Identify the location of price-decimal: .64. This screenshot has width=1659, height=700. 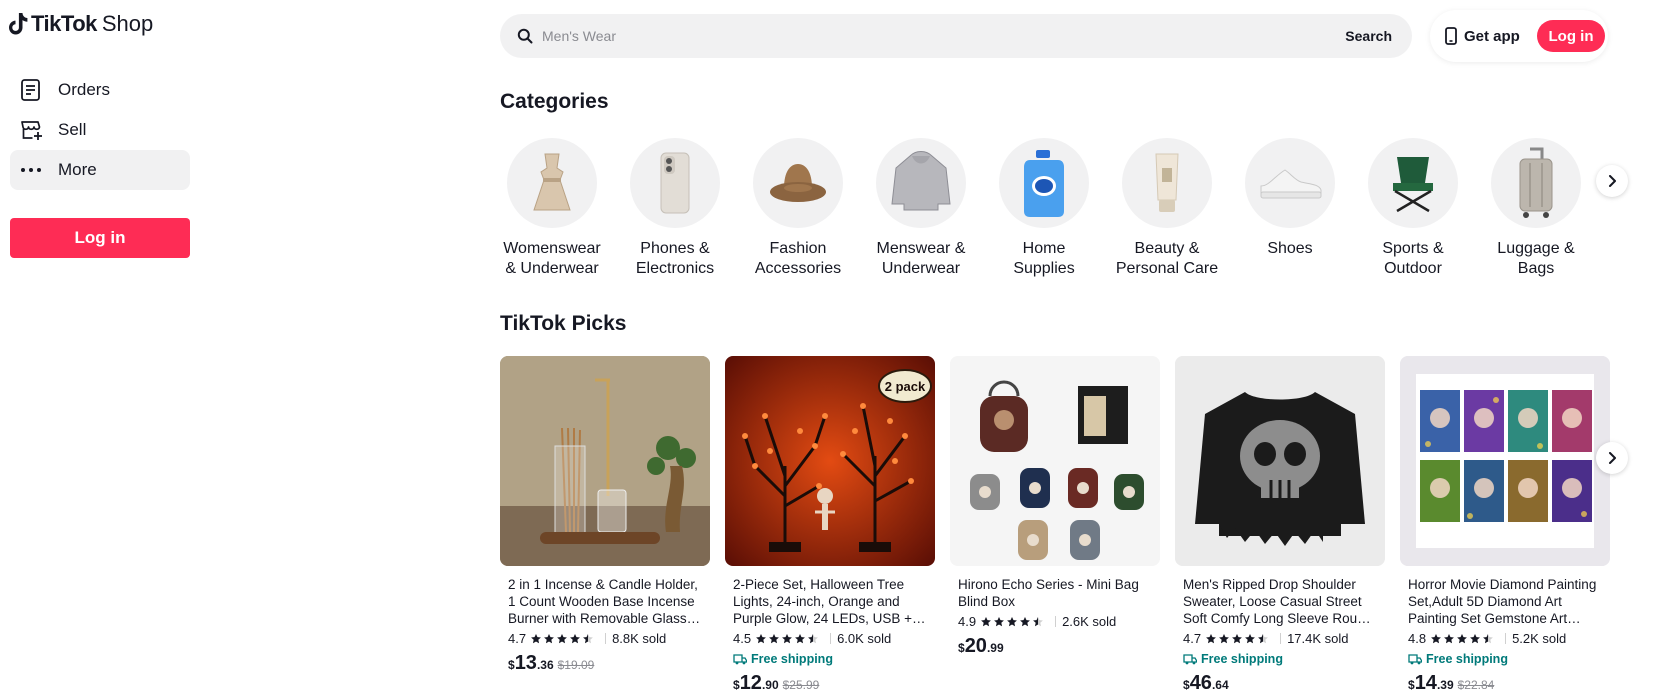
(1220, 685).